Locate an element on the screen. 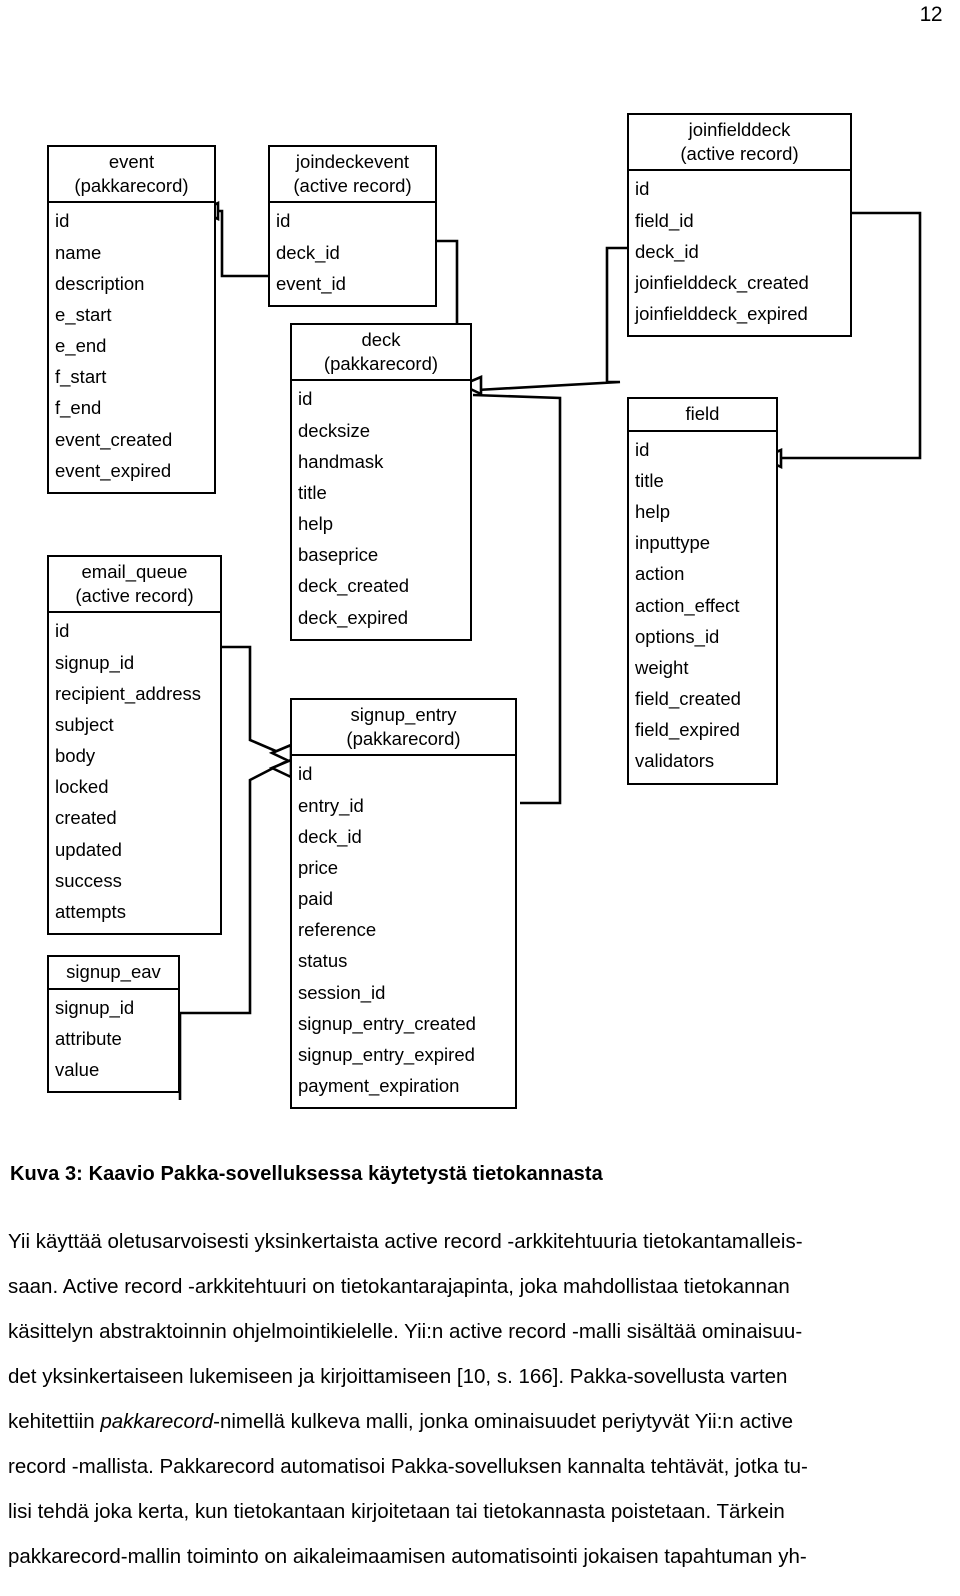 This screenshot has height=1596, width=960. attribute: handmask is located at coordinates (341, 461).